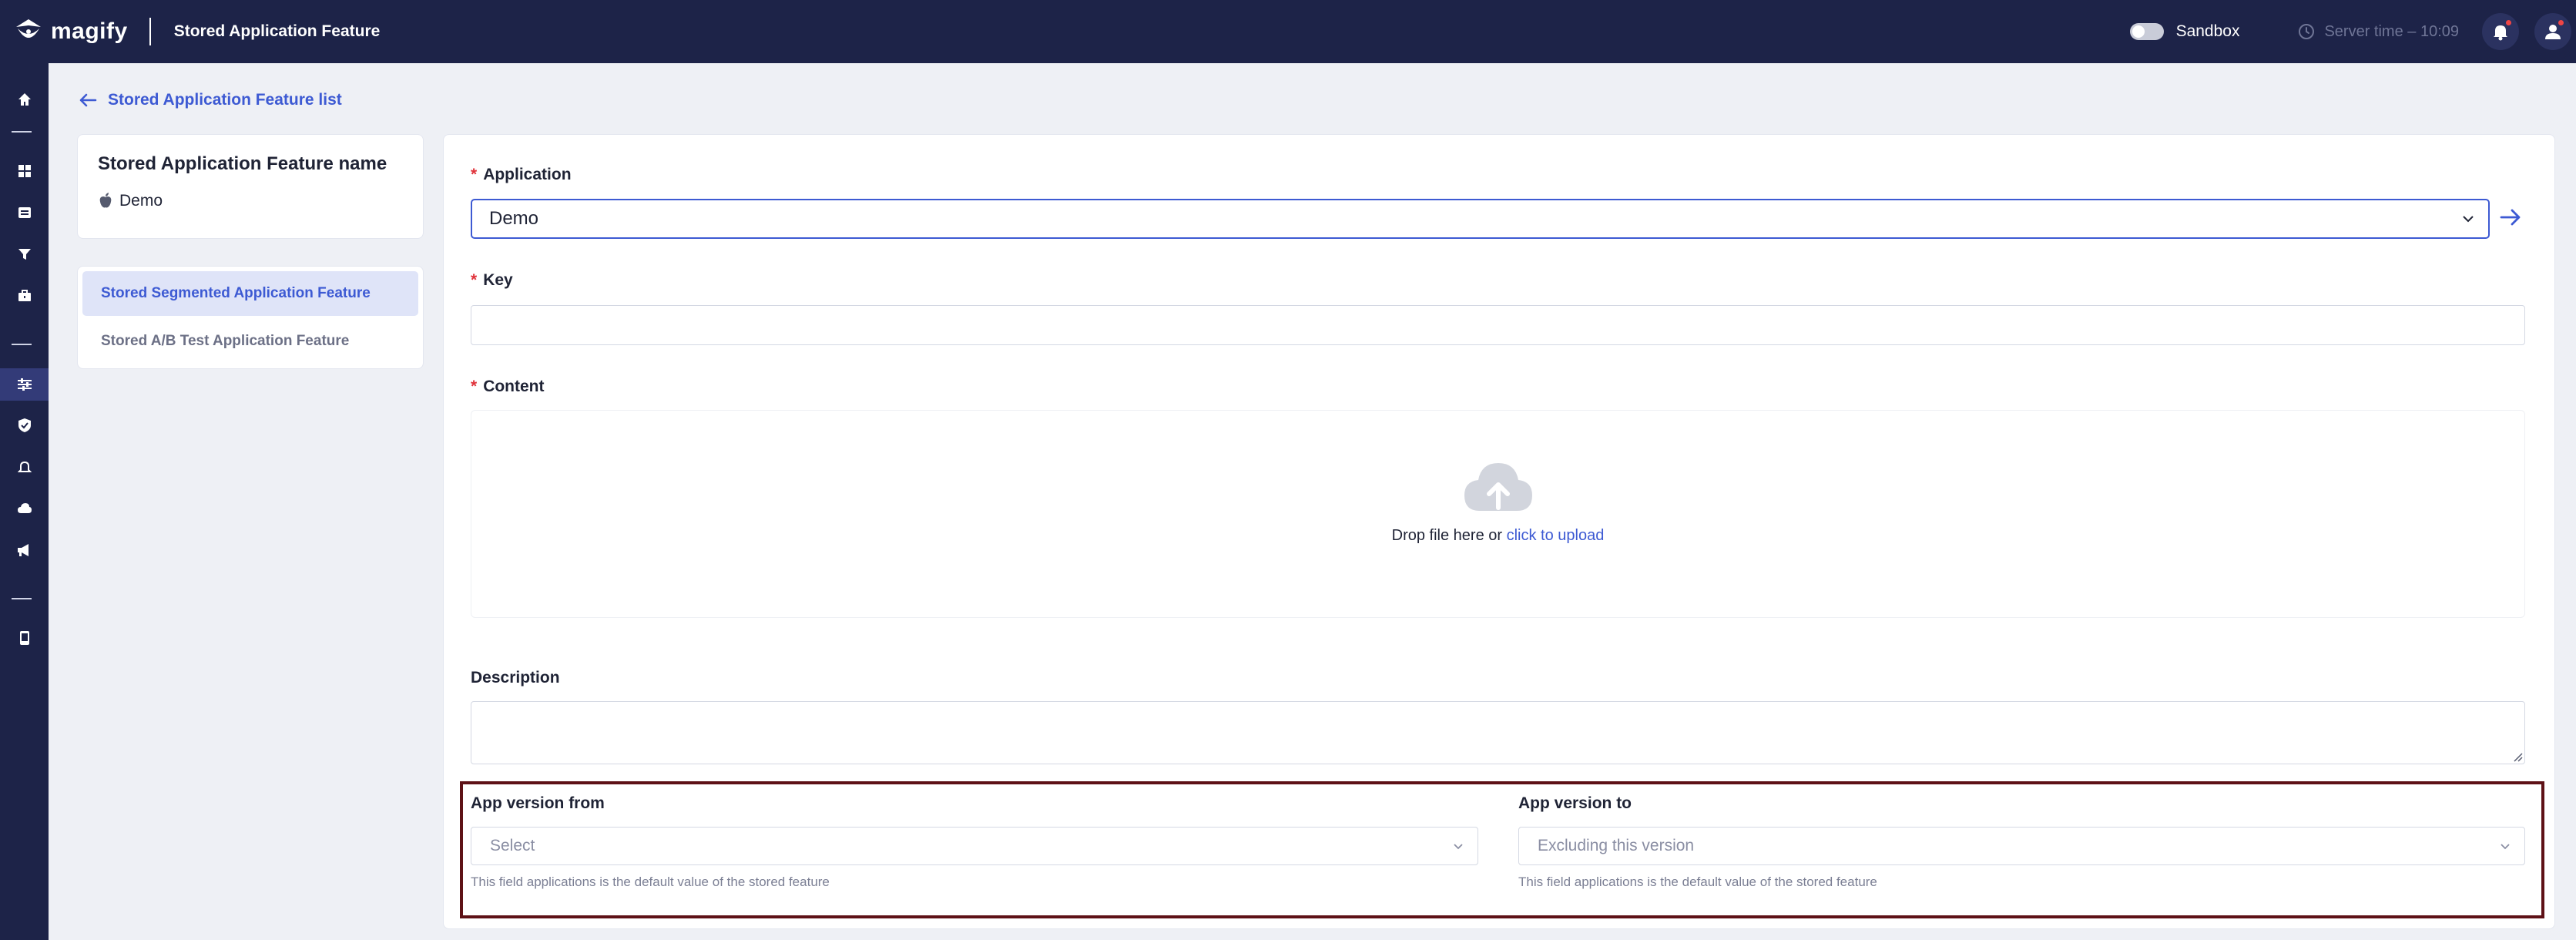 The width and height of the screenshot is (2576, 940). Describe the element at coordinates (250, 186) in the screenshot. I see `feature-summary-card: Stored Application Feature name Demo` at that location.